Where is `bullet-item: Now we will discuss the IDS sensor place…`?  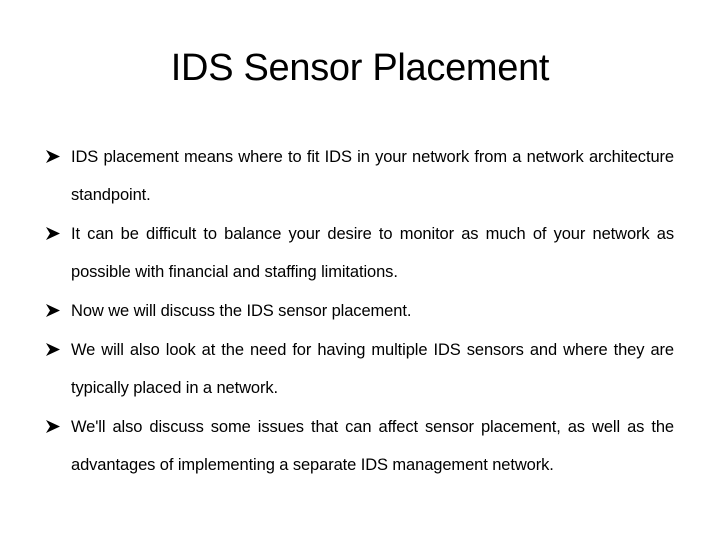 bullet-item: Now we will discuss the IDS sensor place… is located at coordinates (360, 311).